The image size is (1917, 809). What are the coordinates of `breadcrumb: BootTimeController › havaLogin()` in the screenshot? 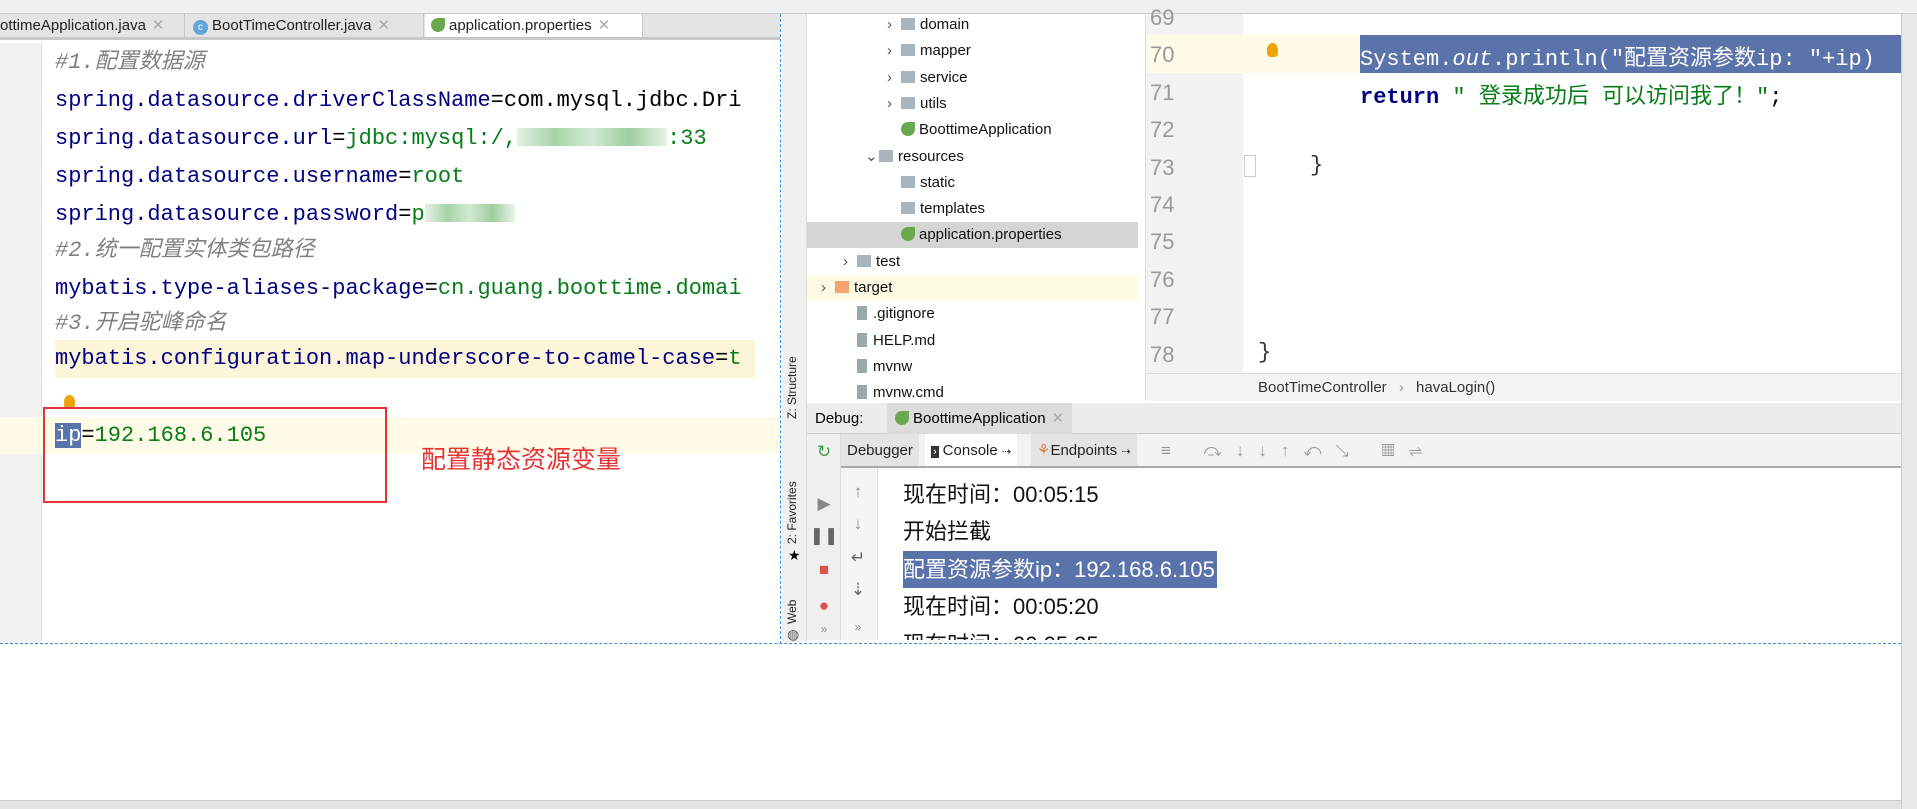 It's located at (1523, 387).